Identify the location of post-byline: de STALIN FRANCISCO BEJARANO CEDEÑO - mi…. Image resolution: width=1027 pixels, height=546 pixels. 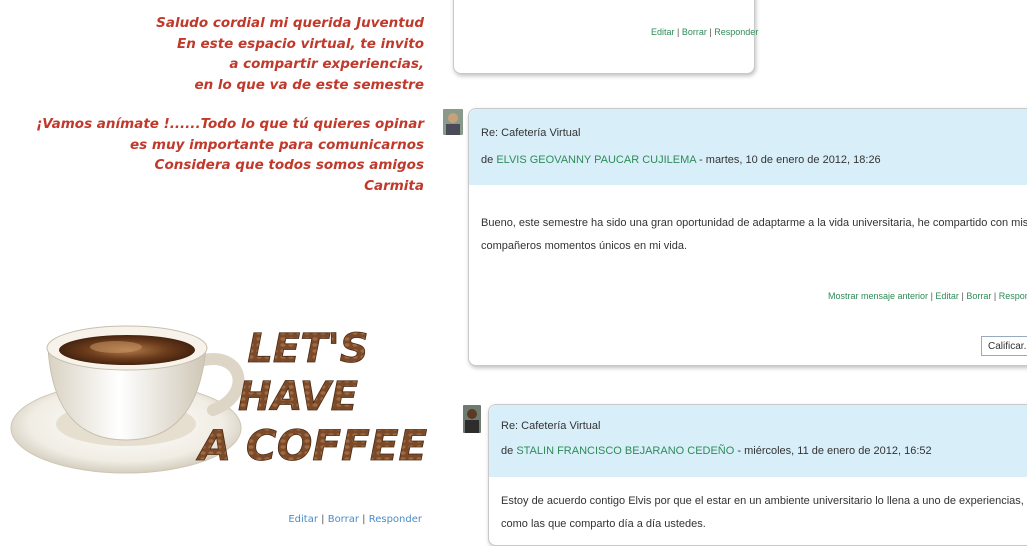
(716, 451).